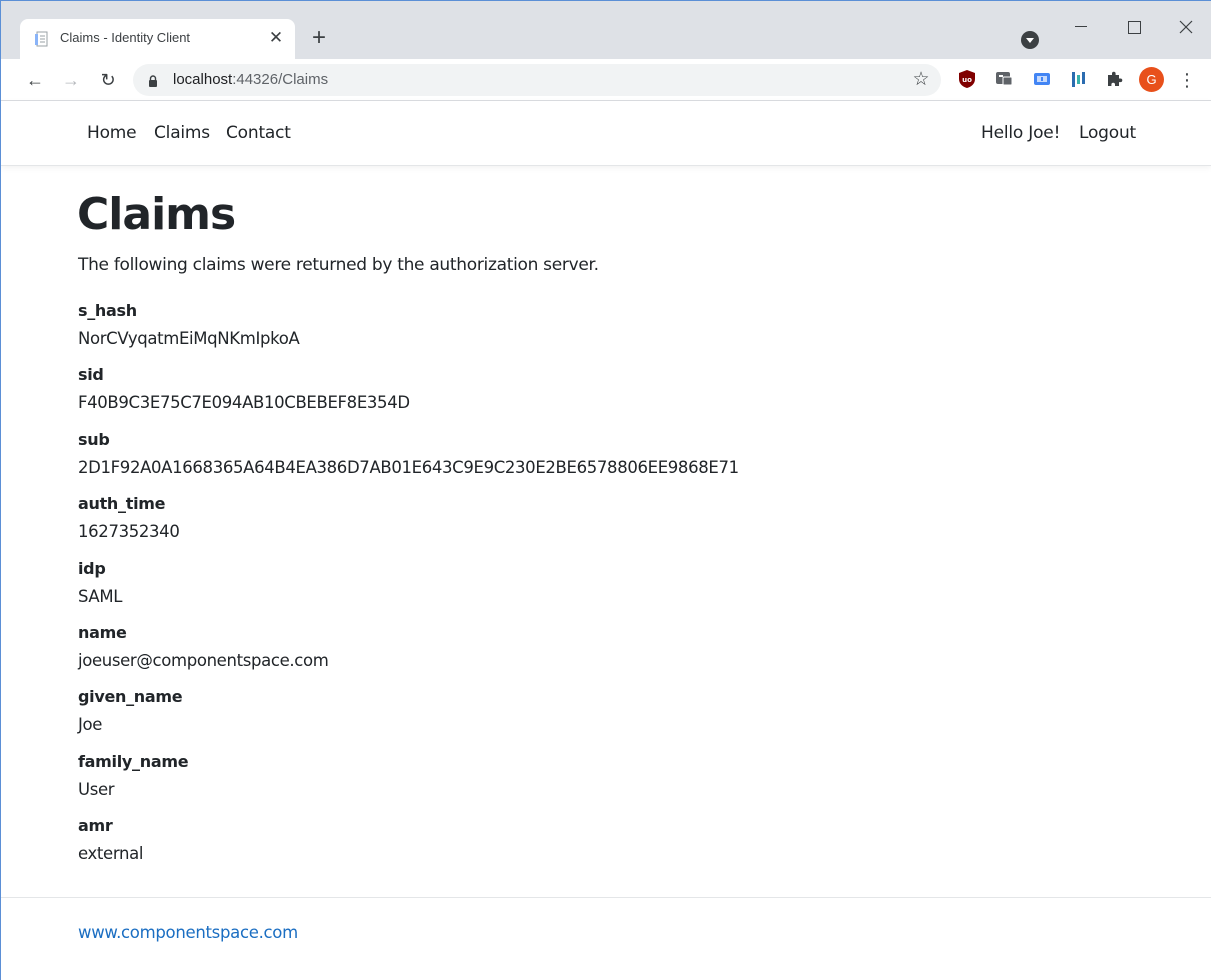 The height and width of the screenshot is (980, 1211). I want to click on footer-divider, so click(606, 897).